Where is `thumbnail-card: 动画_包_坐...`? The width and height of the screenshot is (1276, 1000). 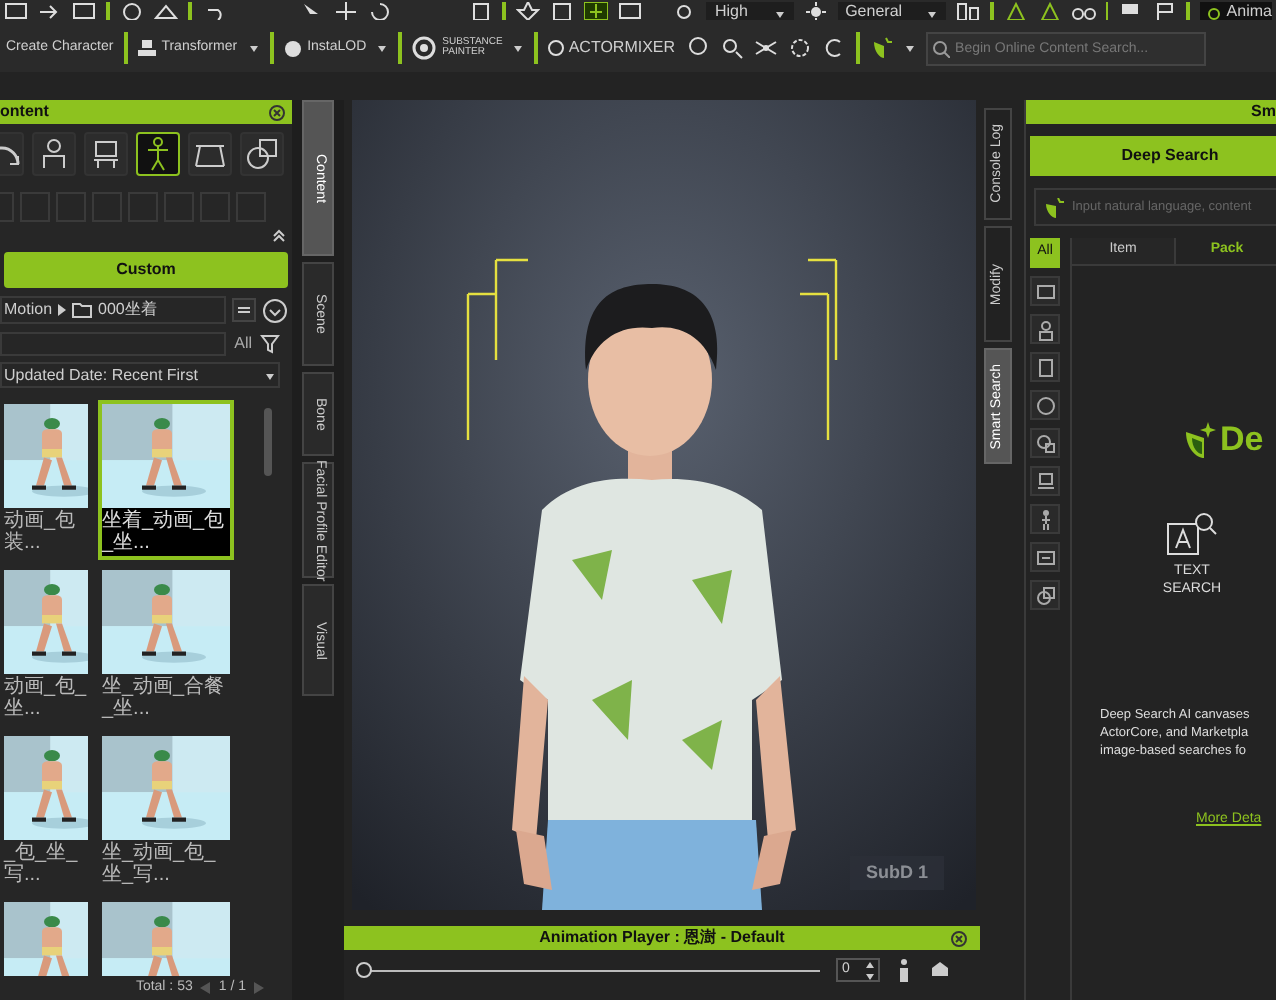 thumbnail-card: 动画_包_坐... is located at coordinates (46, 646).